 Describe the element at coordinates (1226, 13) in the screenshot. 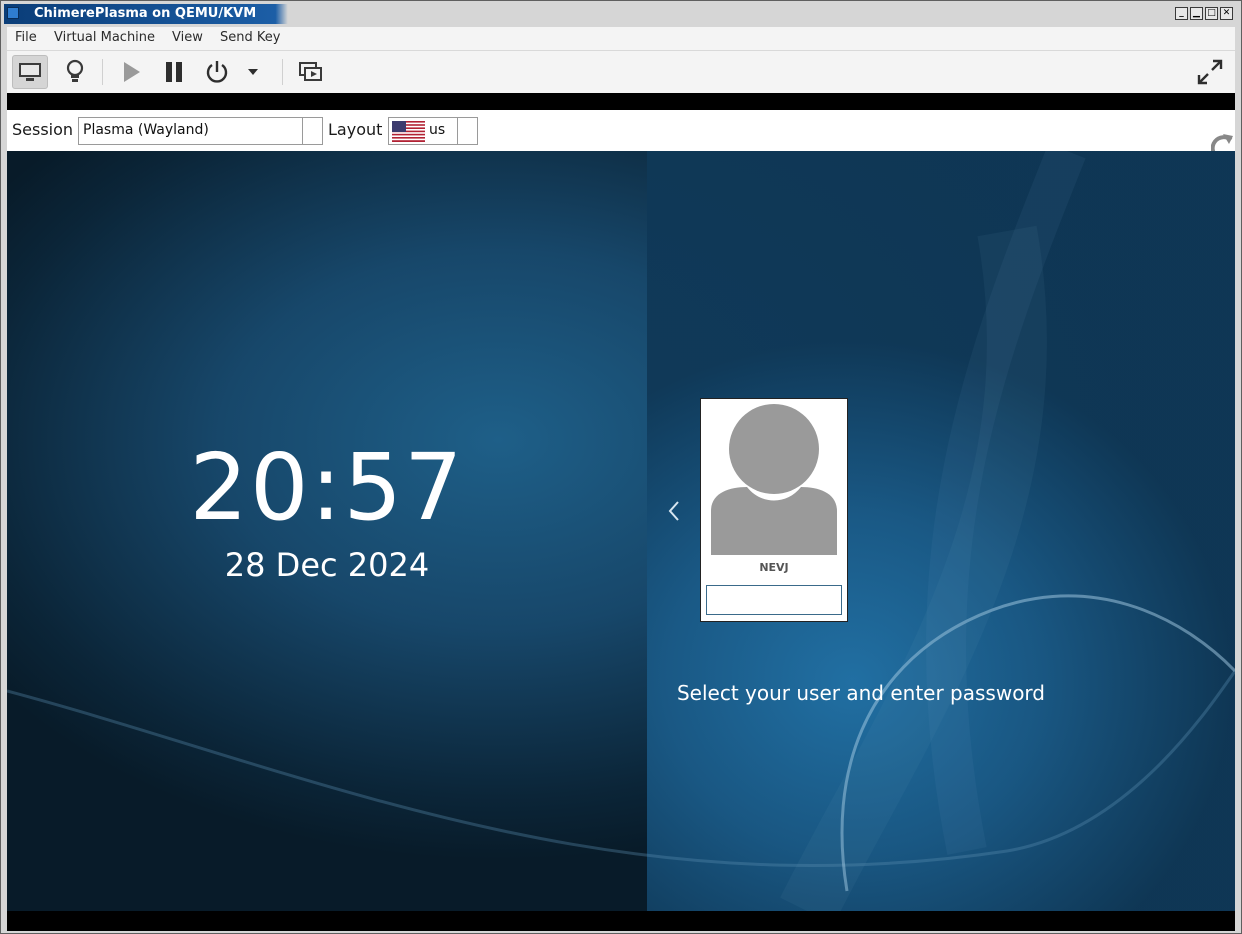

I see `close-button: ✕` at that location.